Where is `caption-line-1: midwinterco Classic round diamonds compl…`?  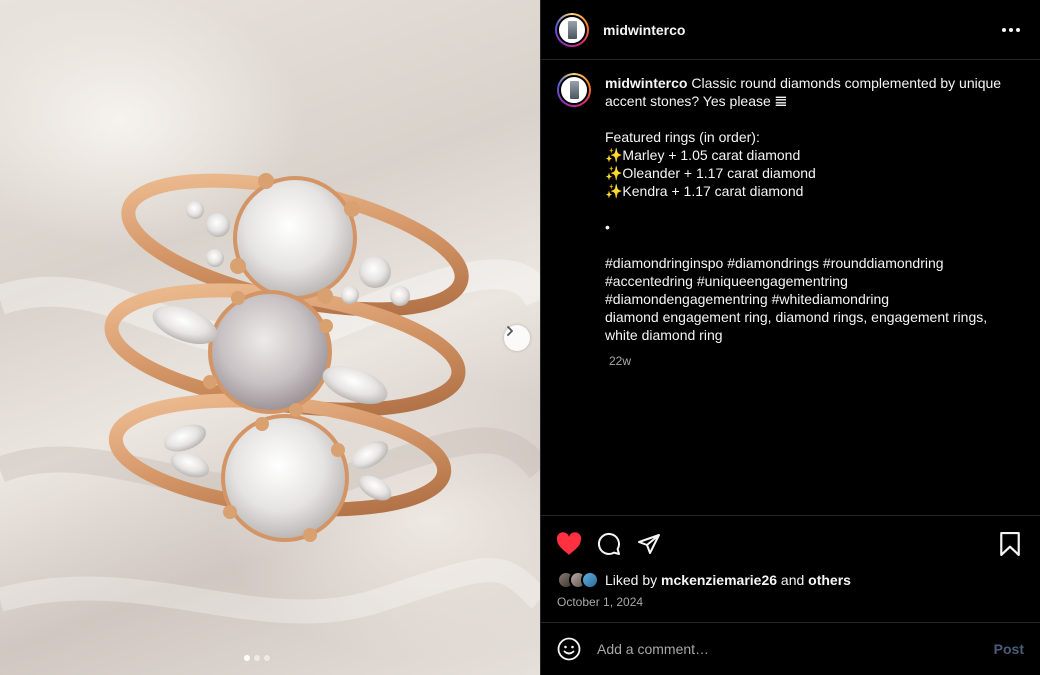 caption-line-1: midwinterco Classic round diamonds compl… is located at coordinates (803, 92).